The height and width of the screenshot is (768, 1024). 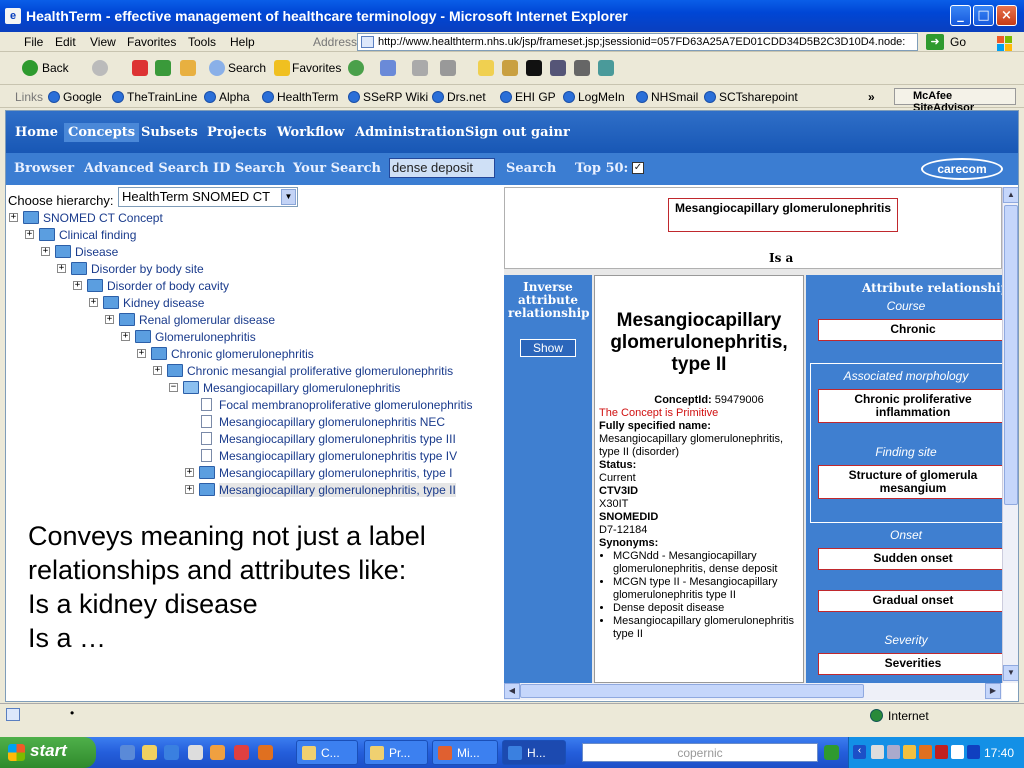 I want to click on copernic-search-input: copernic, so click(x=700, y=752).